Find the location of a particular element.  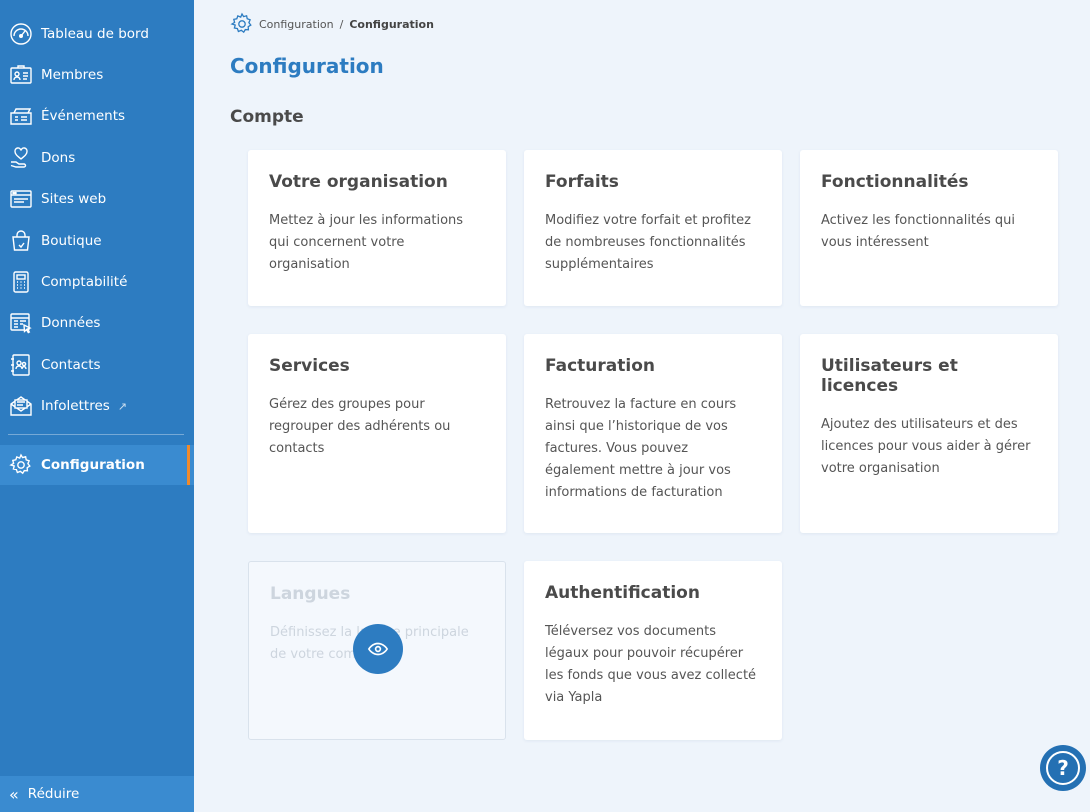

question-icon: ? is located at coordinates (1063, 768).